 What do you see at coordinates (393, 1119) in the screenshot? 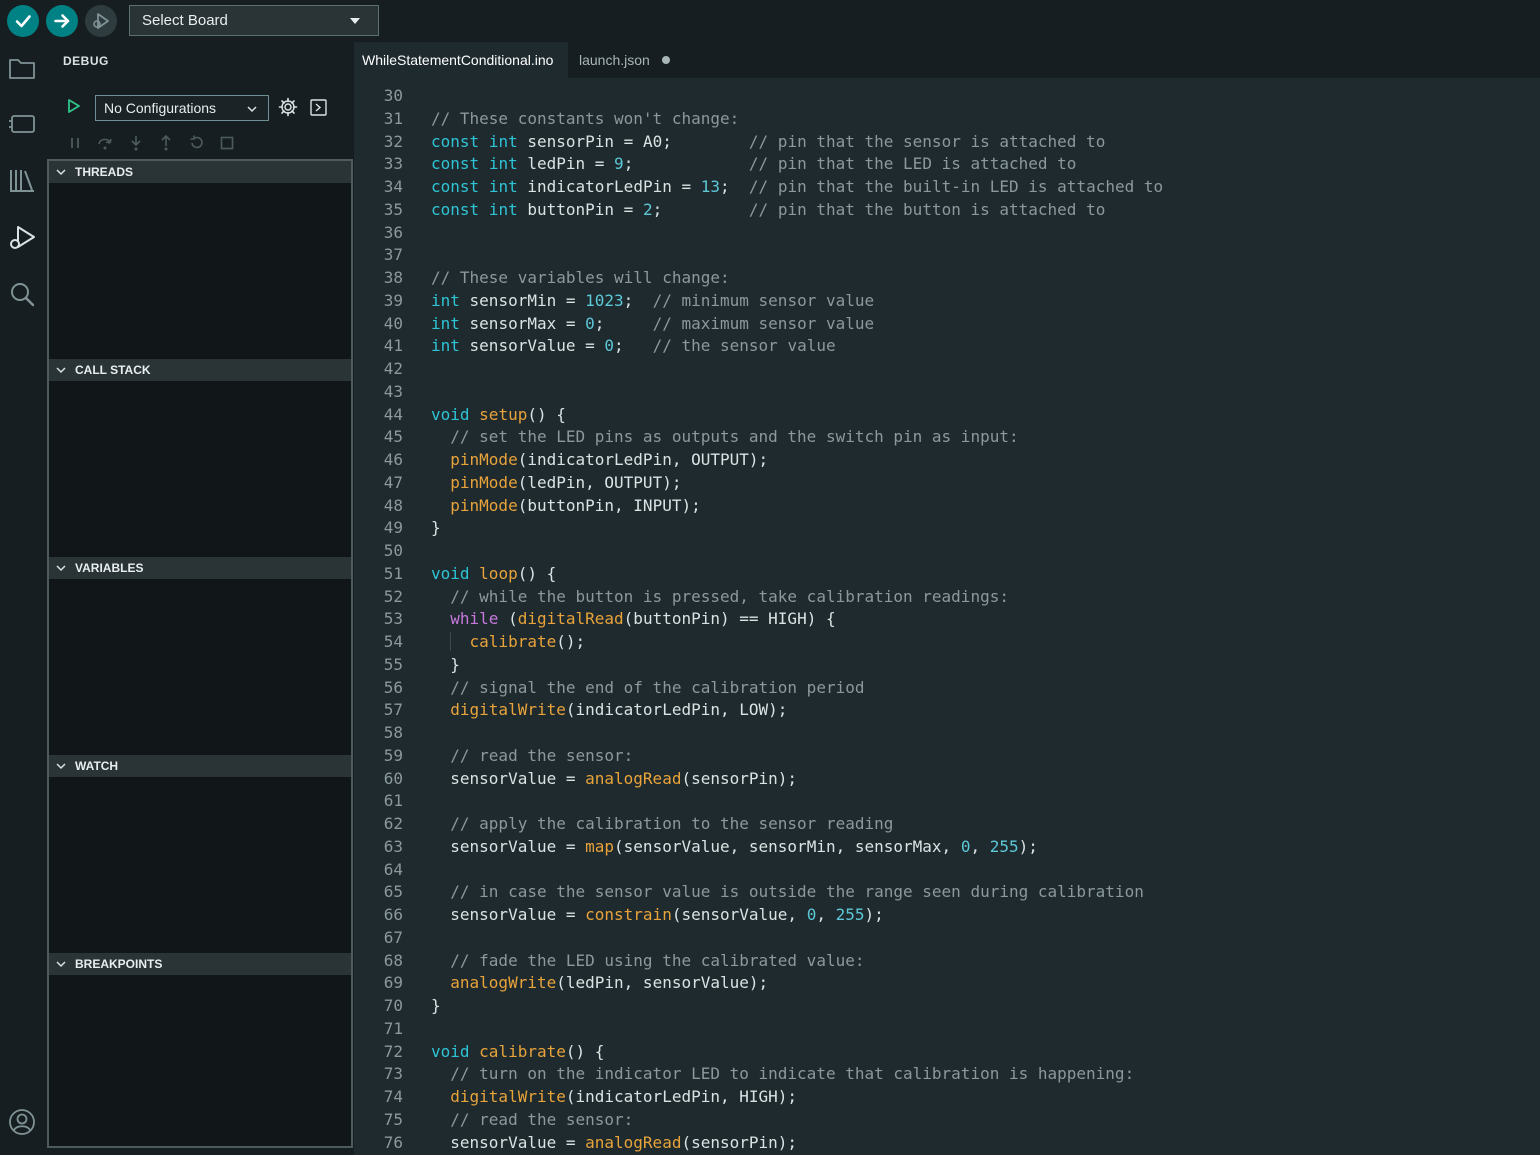
I see `line-number: 75` at bounding box center [393, 1119].